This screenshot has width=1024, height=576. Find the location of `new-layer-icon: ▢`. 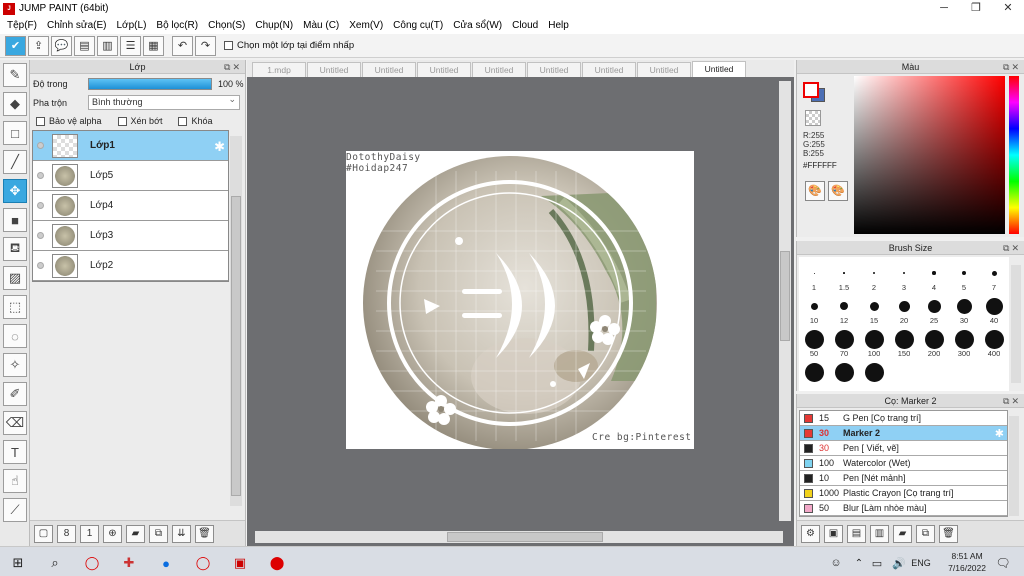

new-layer-icon: ▢ is located at coordinates (43, 533).